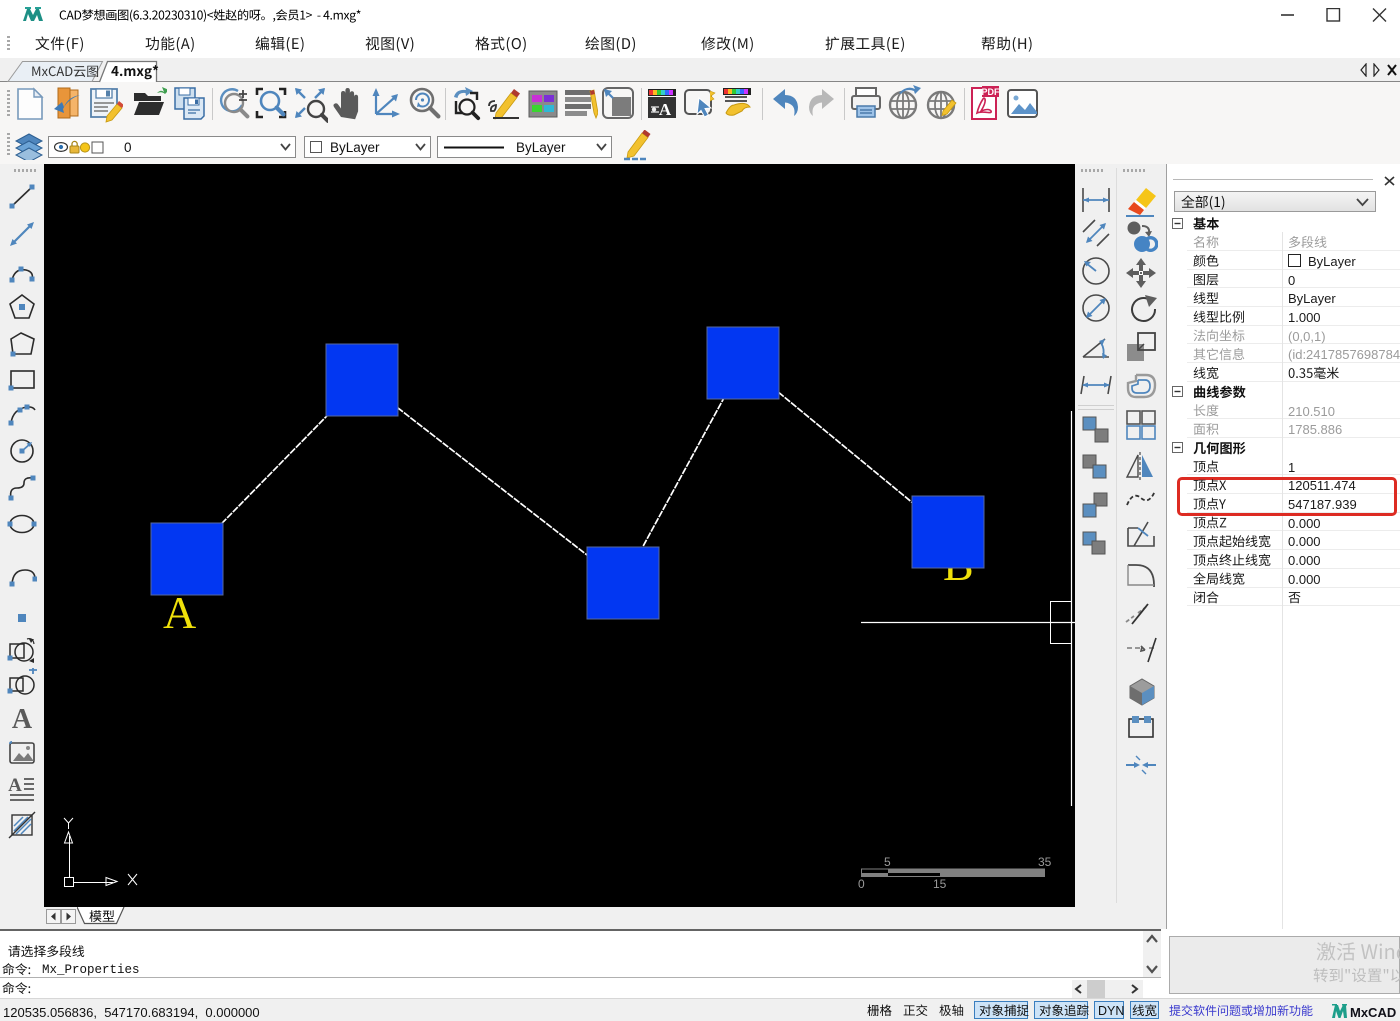 This screenshot has width=1400, height=1021. Describe the element at coordinates (991, 92) in the screenshot. I see `svg-text: PDF` at that location.